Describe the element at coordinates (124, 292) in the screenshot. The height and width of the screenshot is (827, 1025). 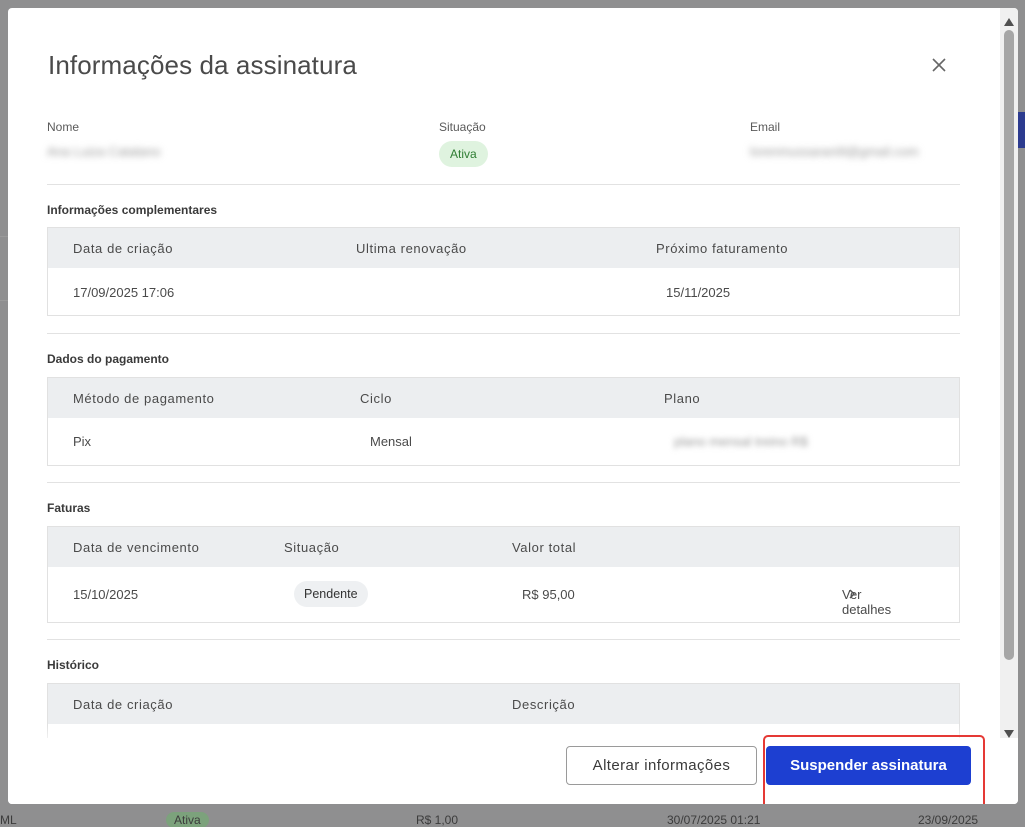
I see `table-cell: 17/09/2025 17:06` at that location.